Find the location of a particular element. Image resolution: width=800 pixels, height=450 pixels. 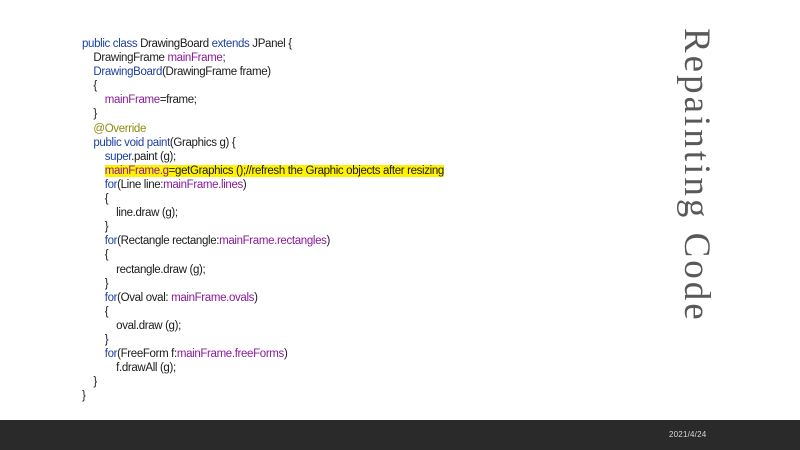

code-line: for(Line line:mainFrame.lines) is located at coordinates (263, 185).